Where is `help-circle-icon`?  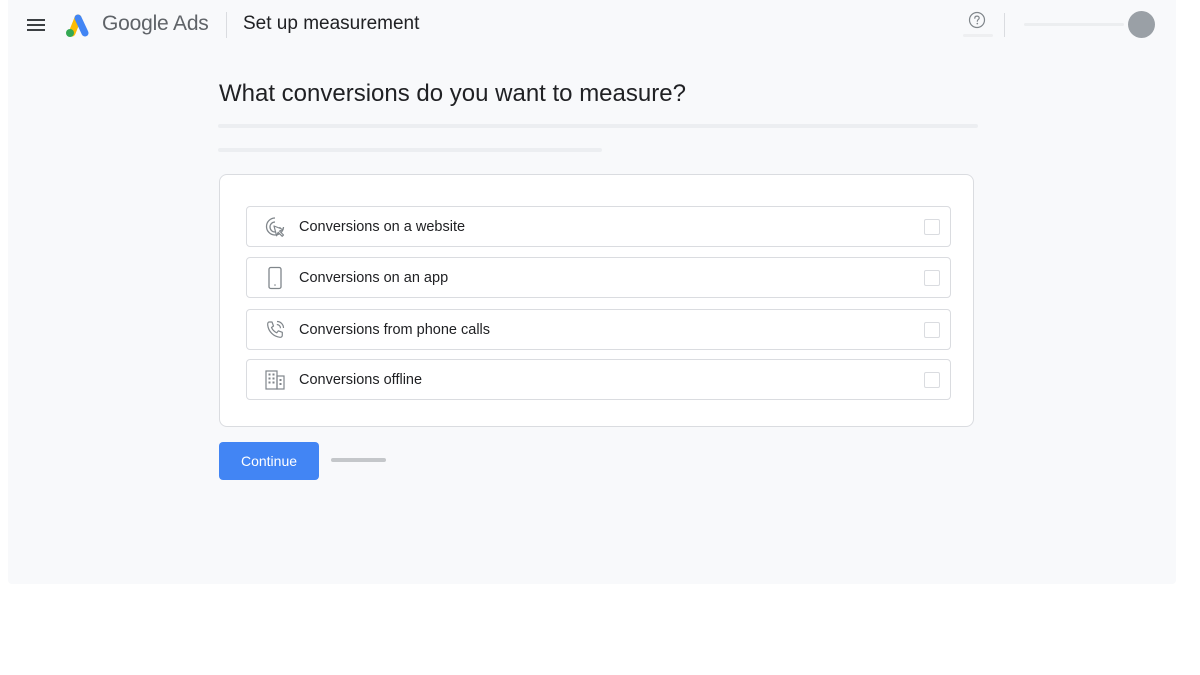 help-circle-icon is located at coordinates (977, 20).